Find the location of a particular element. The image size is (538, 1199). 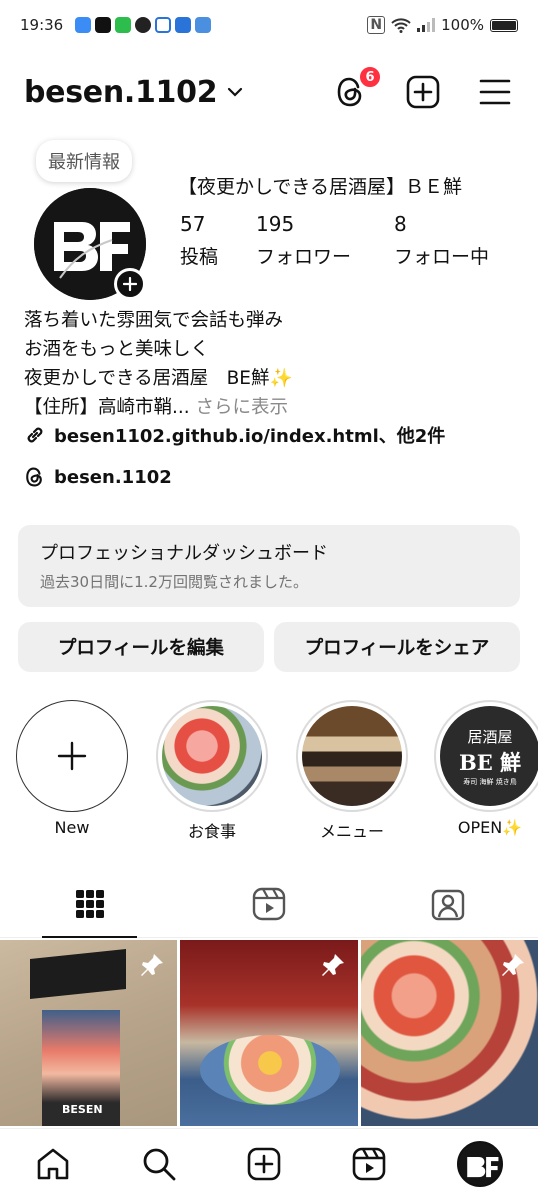

stat-following: 8 フォロー中 is located at coordinates (454, 240).